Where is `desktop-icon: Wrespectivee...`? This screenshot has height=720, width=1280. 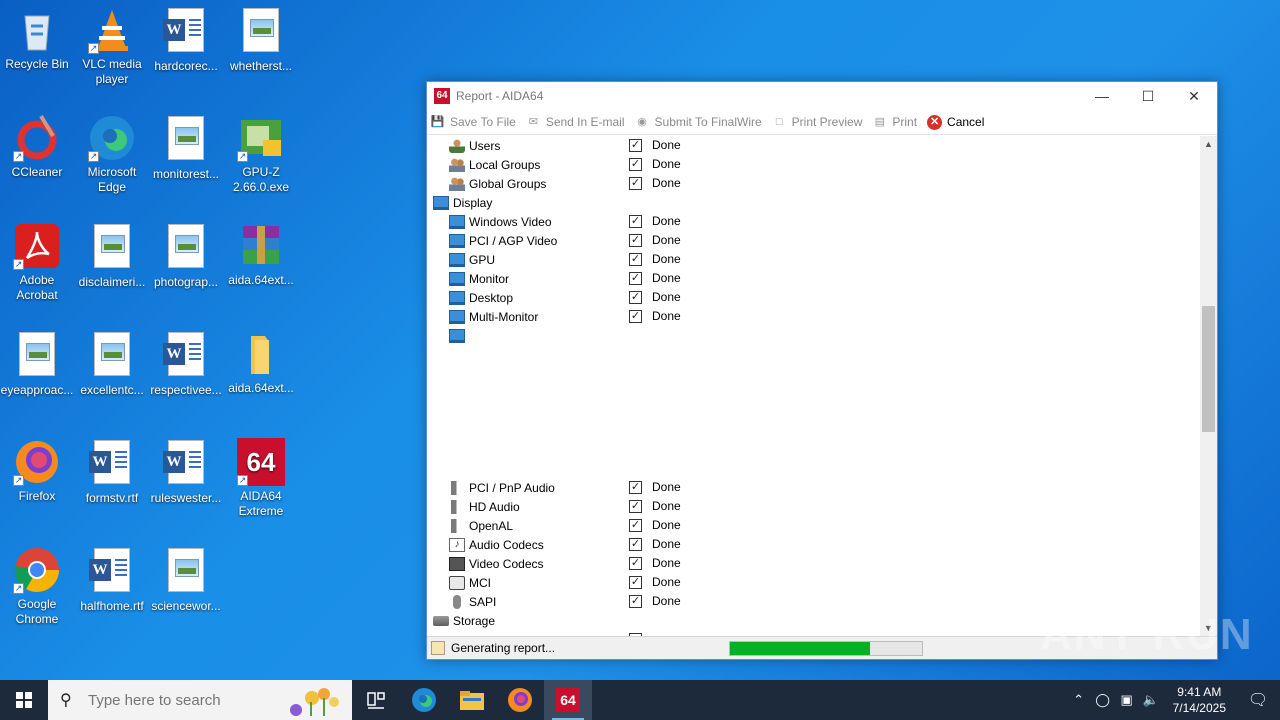
desktop-icon: Wrespectivee... is located at coordinates (186, 364).